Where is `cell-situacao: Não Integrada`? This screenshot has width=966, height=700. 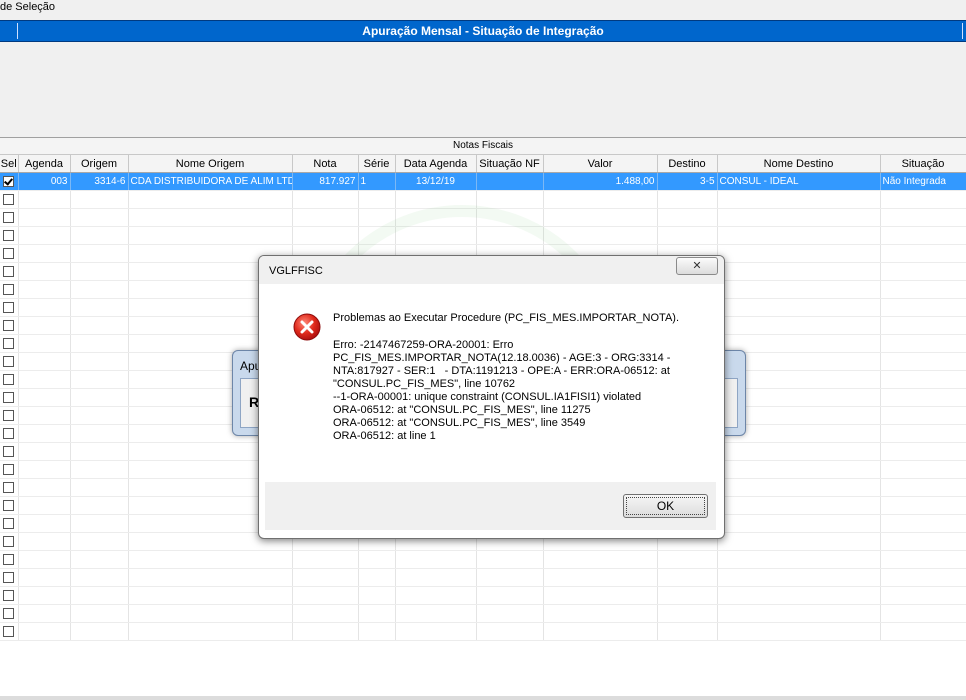 cell-situacao: Não Integrada is located at coordinates (923, 181).